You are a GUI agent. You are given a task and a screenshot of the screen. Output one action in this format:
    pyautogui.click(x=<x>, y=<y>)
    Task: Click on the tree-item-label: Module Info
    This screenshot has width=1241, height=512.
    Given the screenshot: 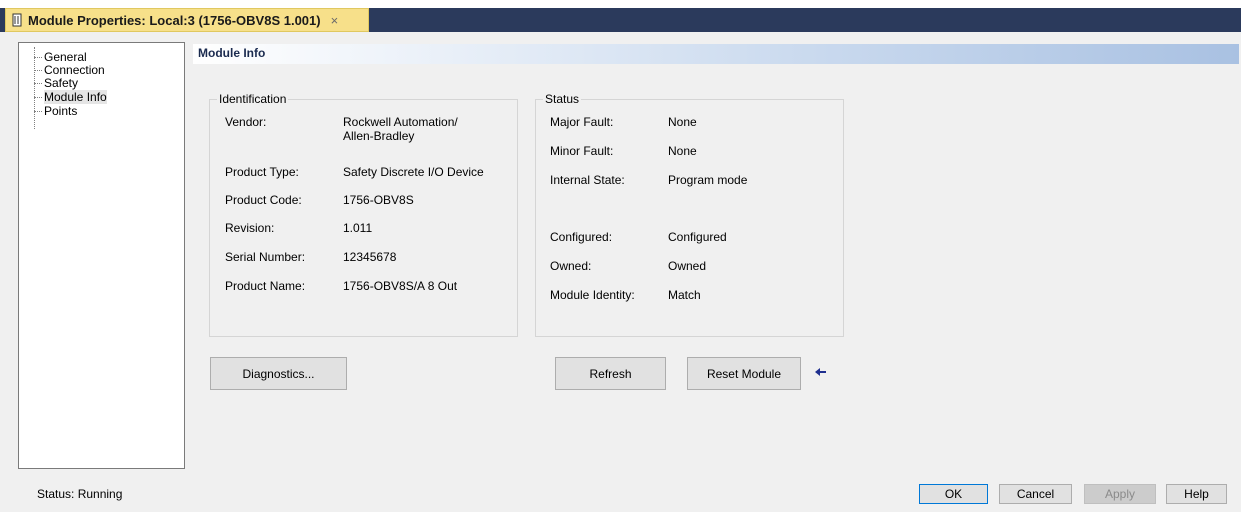 What is the action you would take?
    pyautogui.click(x=75, y=97)
    